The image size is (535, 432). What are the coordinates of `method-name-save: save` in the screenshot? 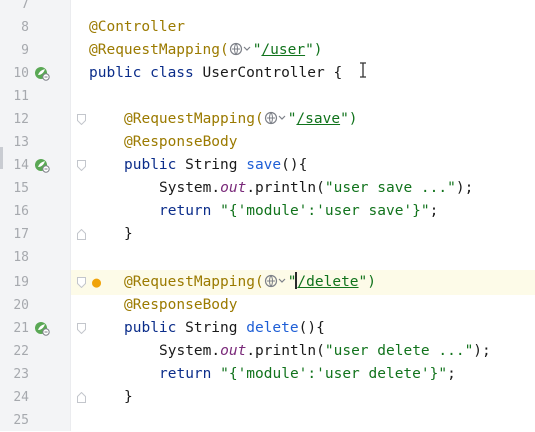 It's located at (264, 165).